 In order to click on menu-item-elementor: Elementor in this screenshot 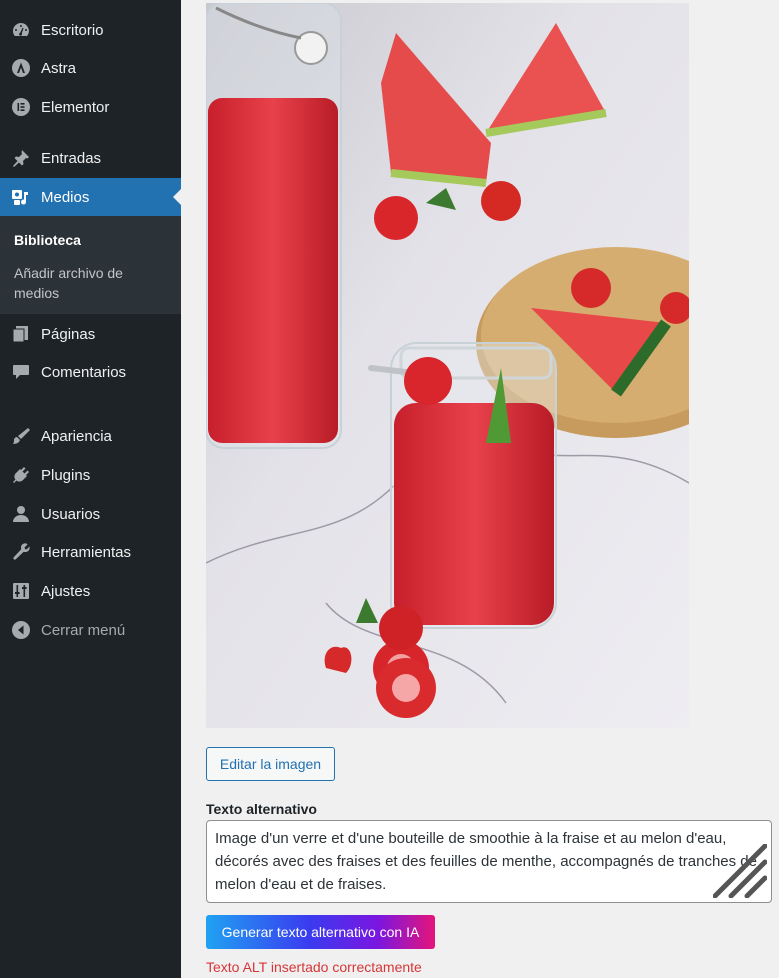, I will do `click(90, 107)`.